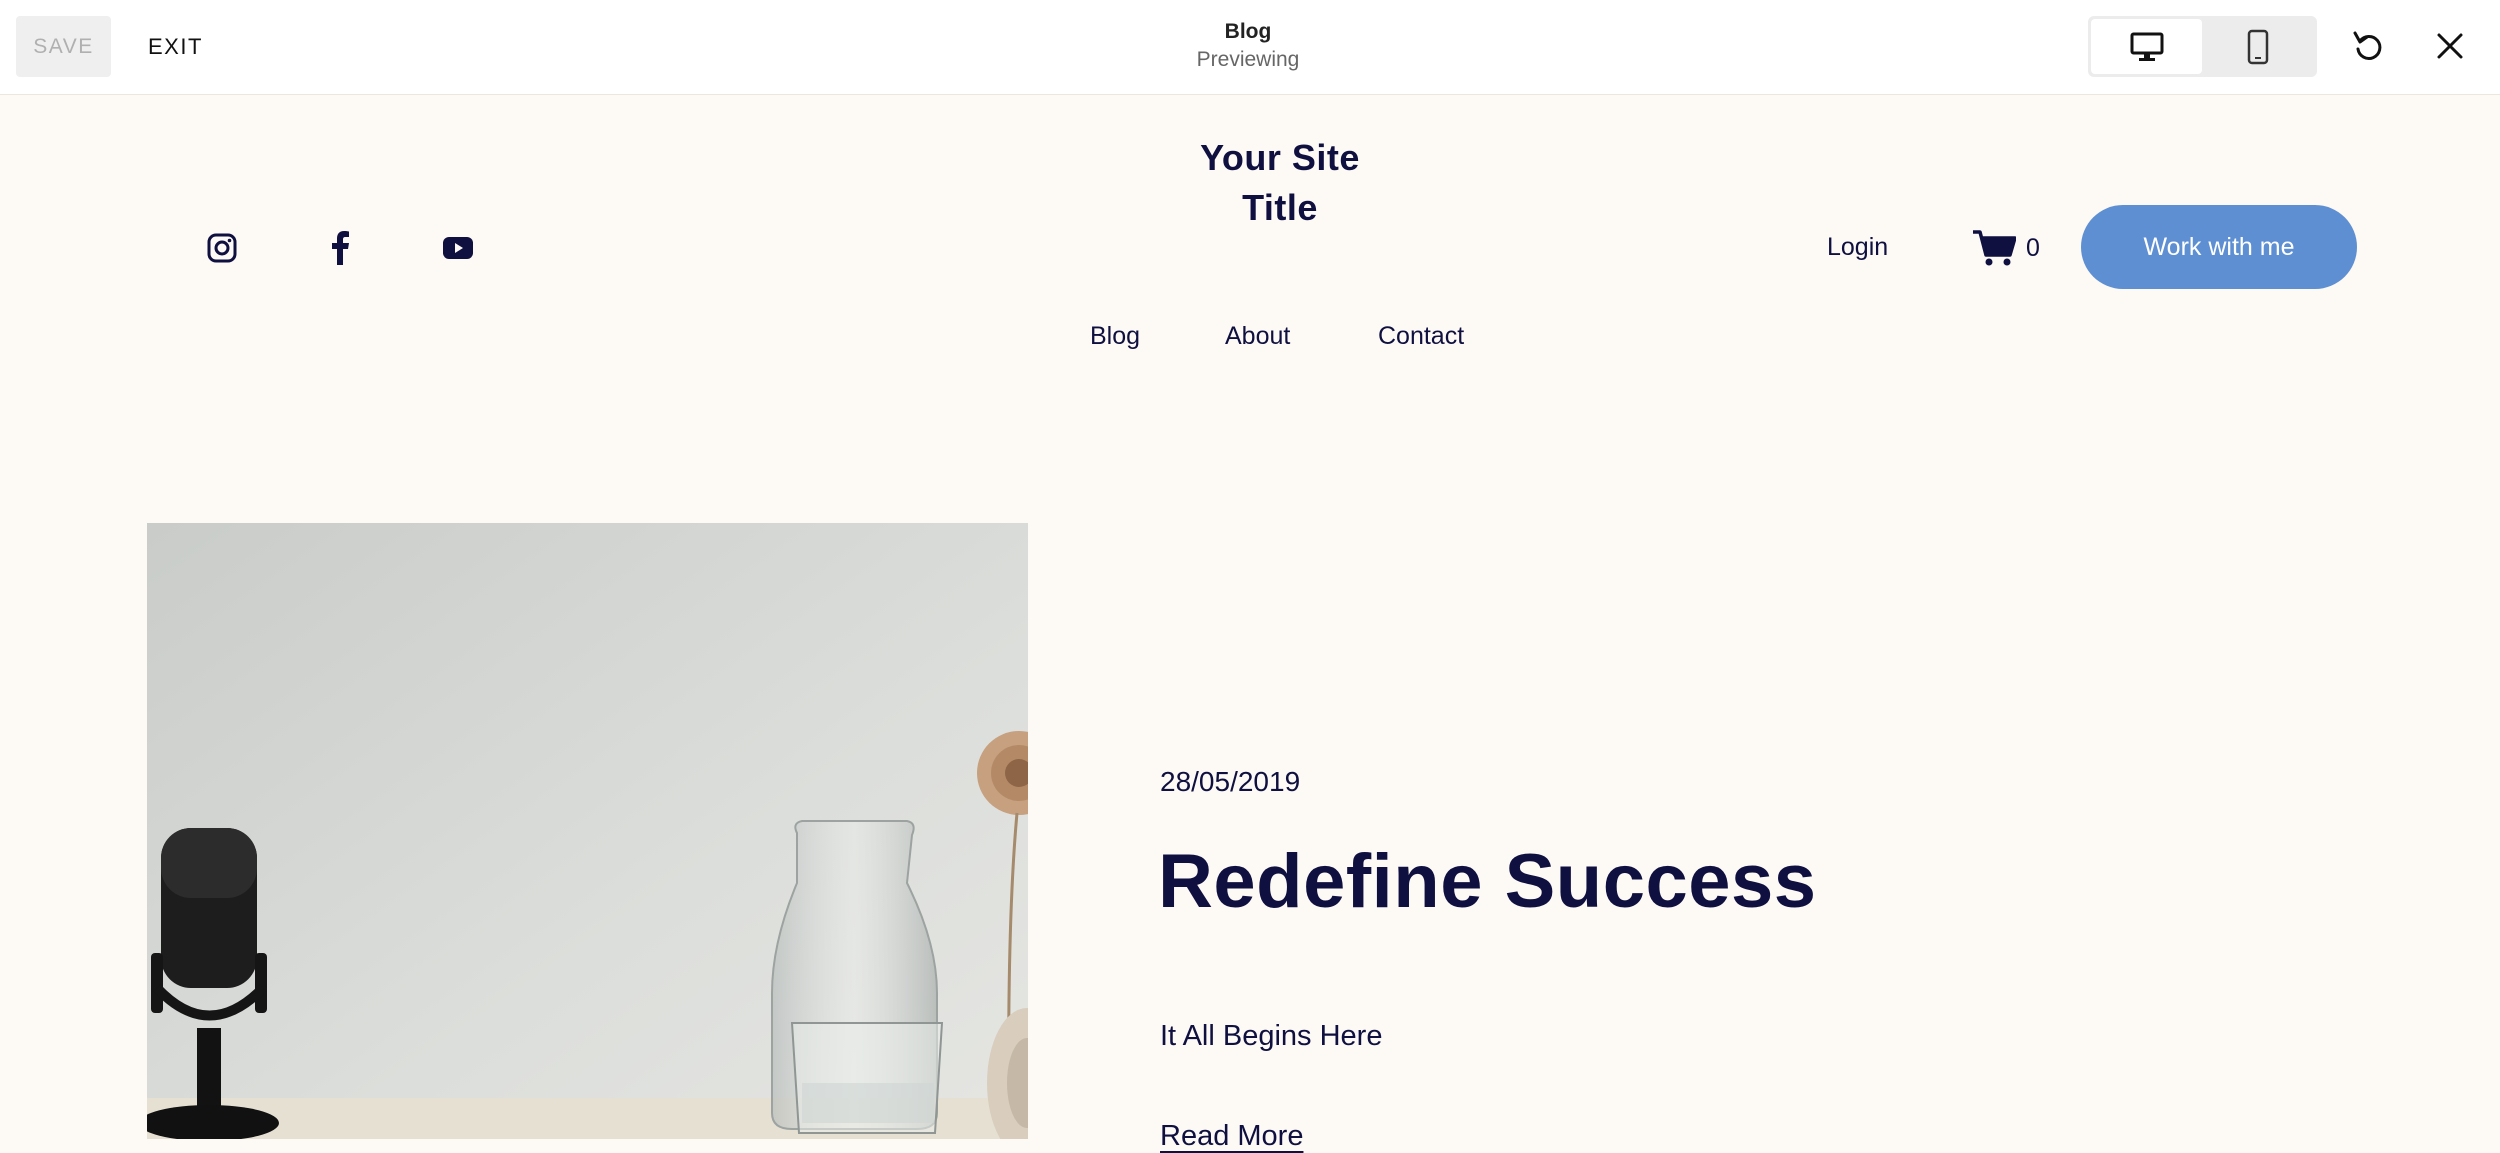 The width and height of the screenshot is (2500, 1153). What do you see at coordinates (1421, 336) in the screenshot?
I see `nav-link-contact: Contact` at bounding box center [1421, 336].